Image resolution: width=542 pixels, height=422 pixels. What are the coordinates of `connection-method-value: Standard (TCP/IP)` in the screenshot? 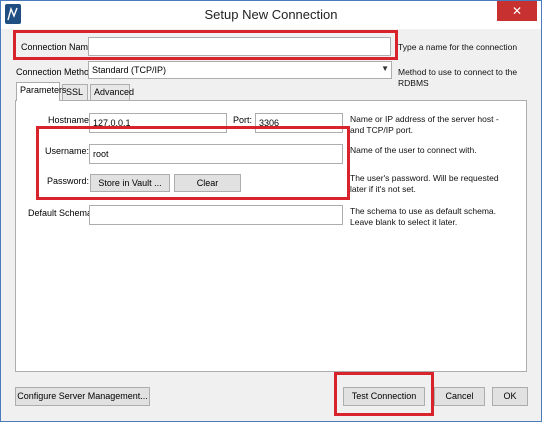 It's located at (129, 70).